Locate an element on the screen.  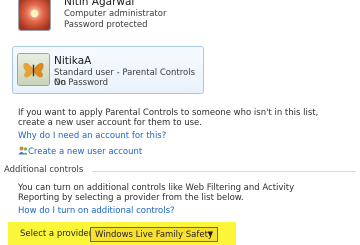
provider-select: Windows Live Family Safety ▼ is located at coordinates (154, 234).